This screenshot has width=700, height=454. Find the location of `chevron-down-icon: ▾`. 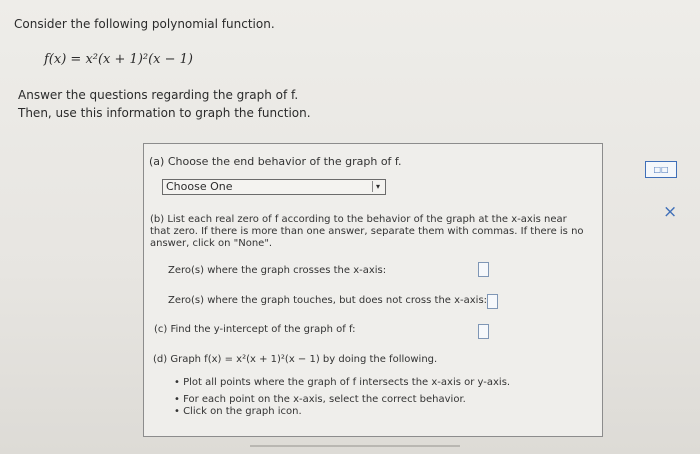

chevron-down-icon: ▾ is located at coordinates (377, 186).